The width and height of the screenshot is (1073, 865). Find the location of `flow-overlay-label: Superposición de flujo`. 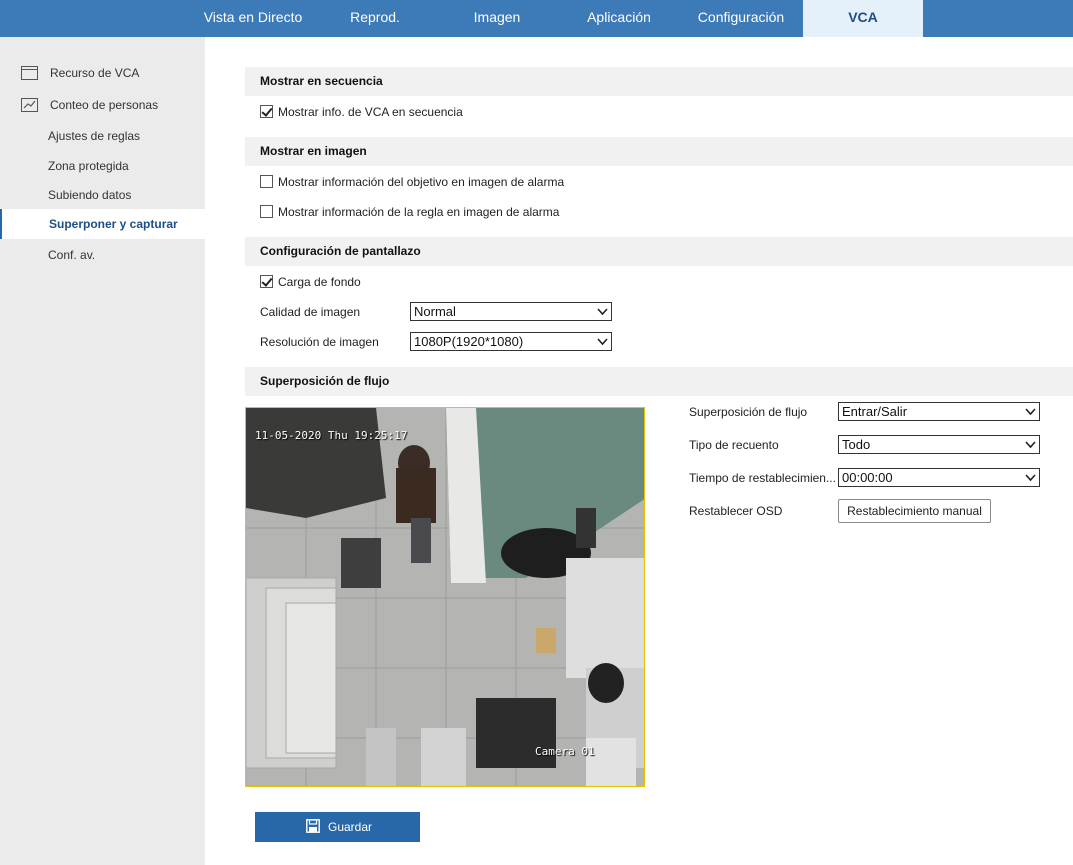

flow-overlay-label: Superposición de flujo is located at coordinates (748, 412).